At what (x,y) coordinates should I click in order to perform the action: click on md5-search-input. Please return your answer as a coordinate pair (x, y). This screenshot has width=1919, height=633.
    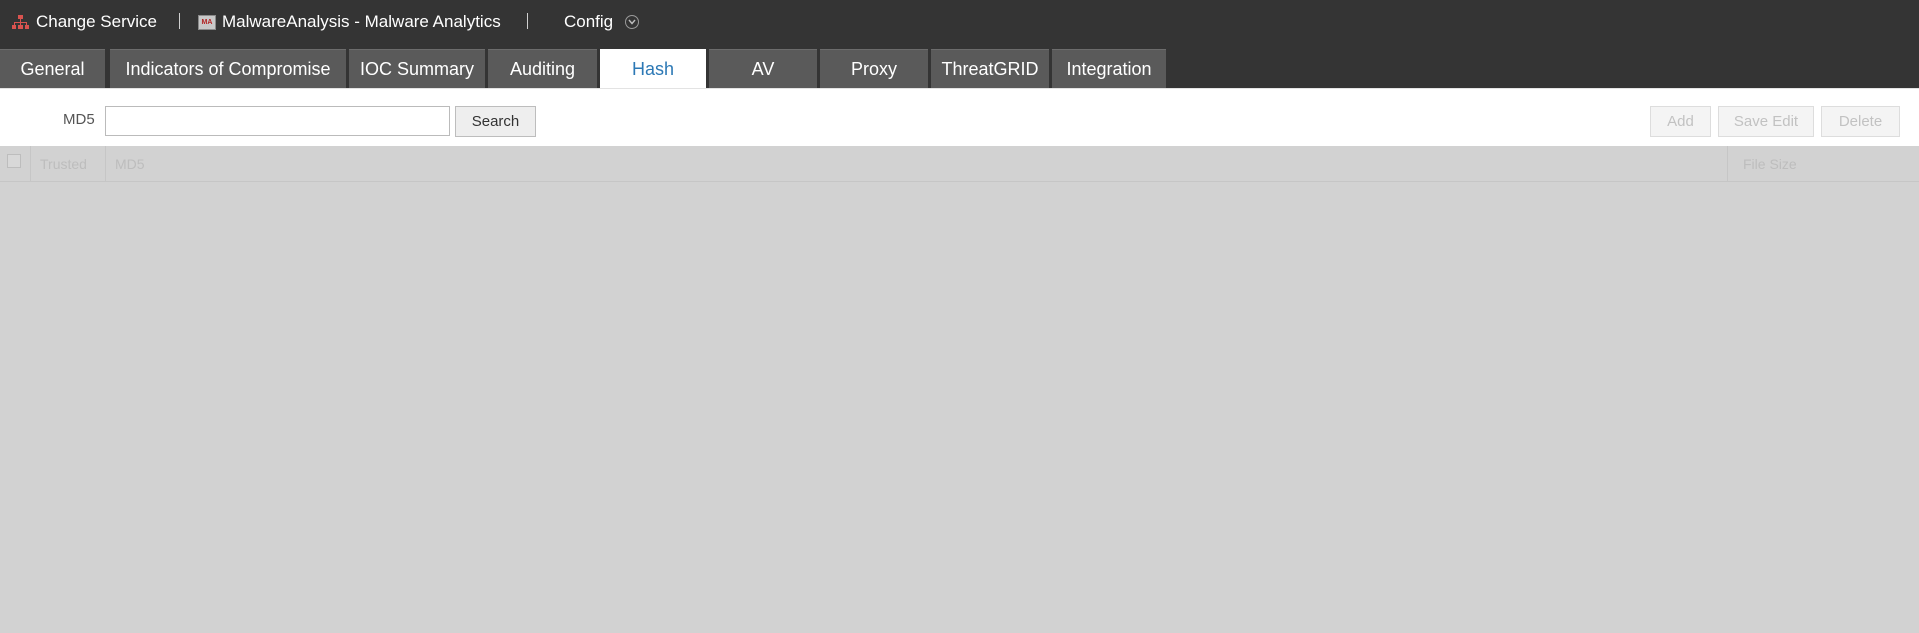
    Looking at the image, I should click on (277, 121).